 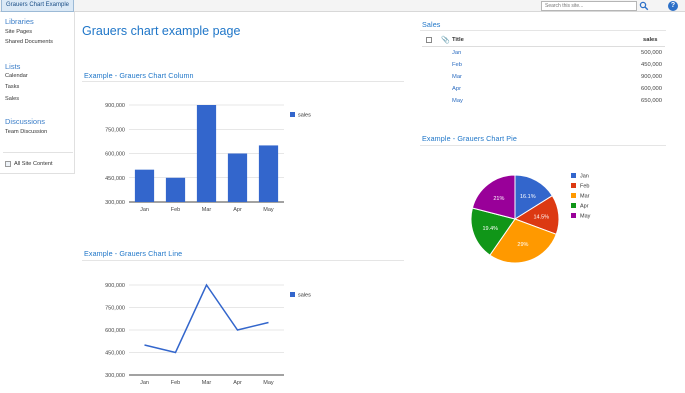 What do you see at coordinates (541, 217) in the screenshot?
I see `slice-label: 14.5%` at bounding box center [541, 217].